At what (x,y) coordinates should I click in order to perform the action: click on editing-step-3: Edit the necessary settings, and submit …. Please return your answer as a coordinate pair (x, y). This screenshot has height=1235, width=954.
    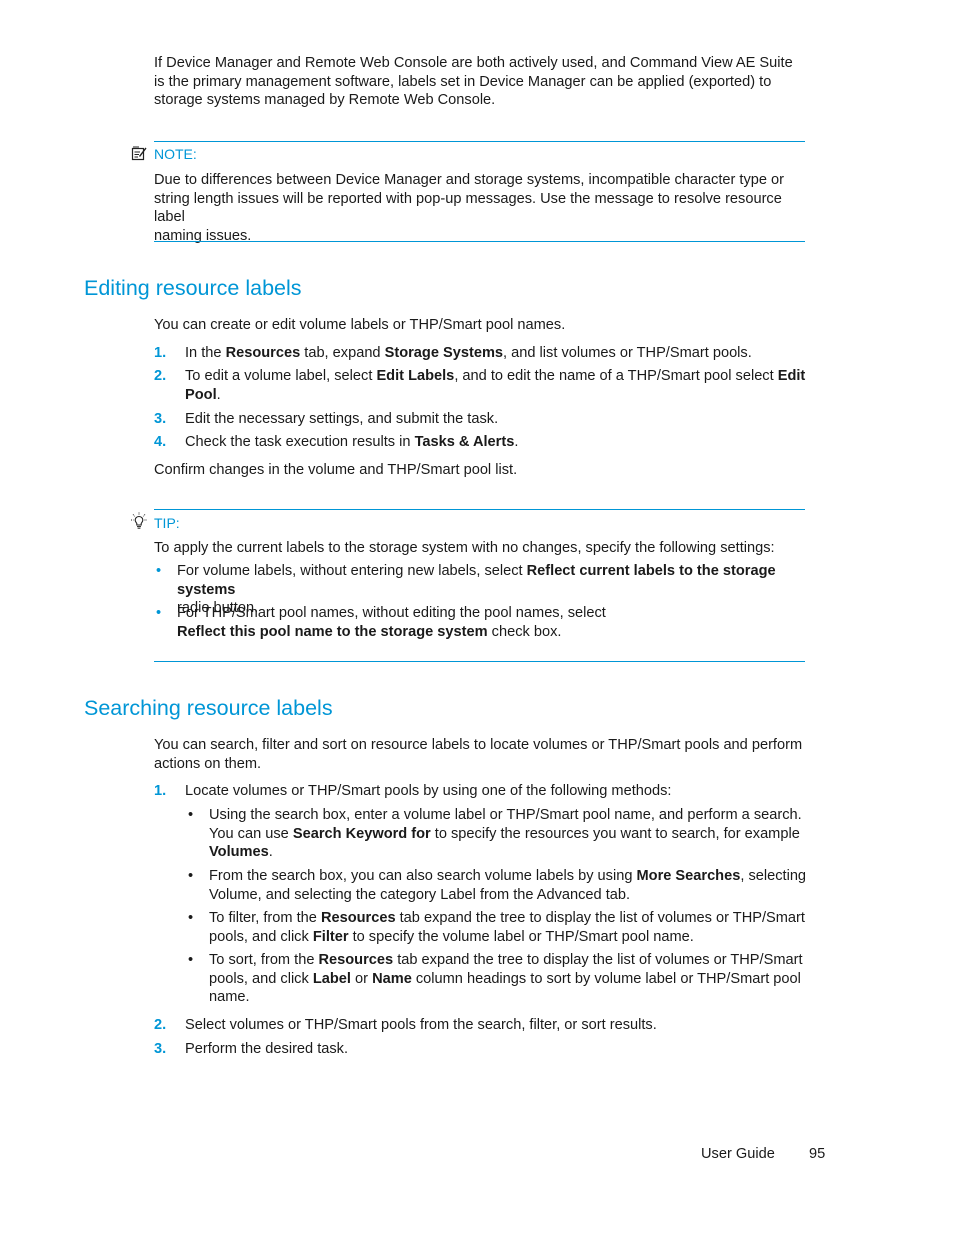
    Looking at the image, I should click on (342, 419).